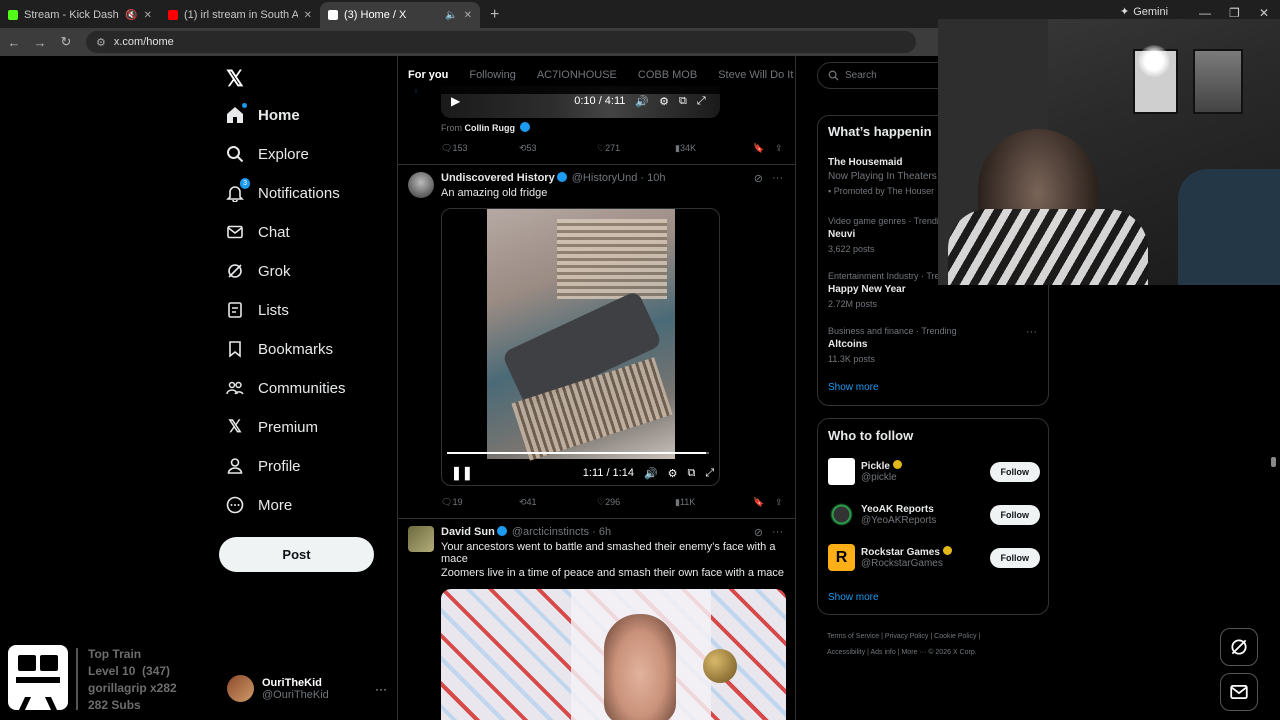 This screenshot has width=1280, height=720. I want to click on from-name: Collin Rugg, so click(490, 128).